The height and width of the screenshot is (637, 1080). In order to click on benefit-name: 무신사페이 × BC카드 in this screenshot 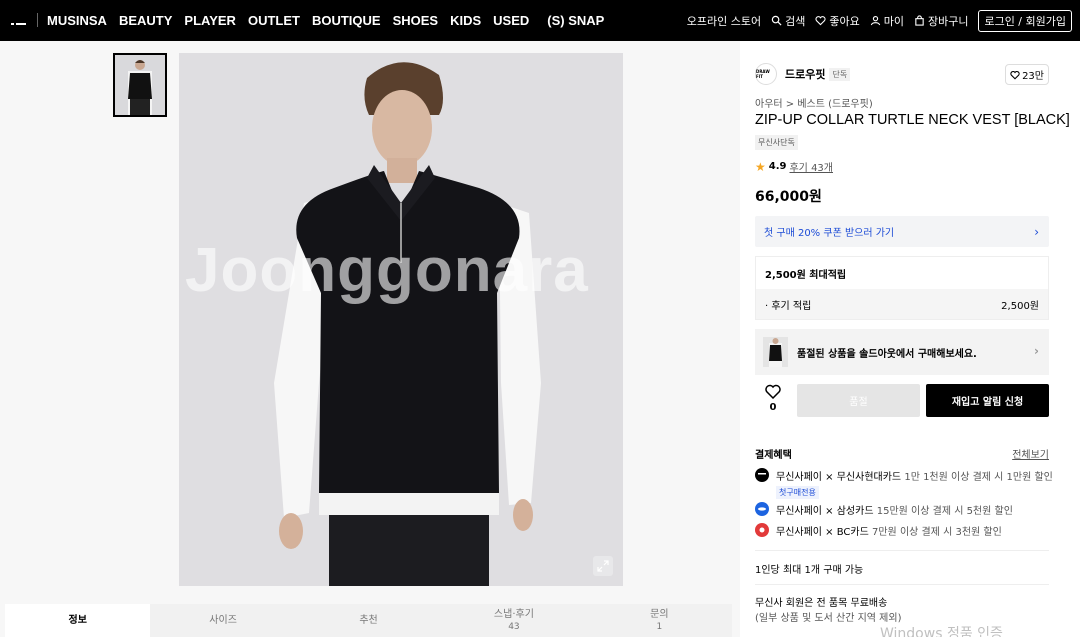, I will do `click(822, 532)`.